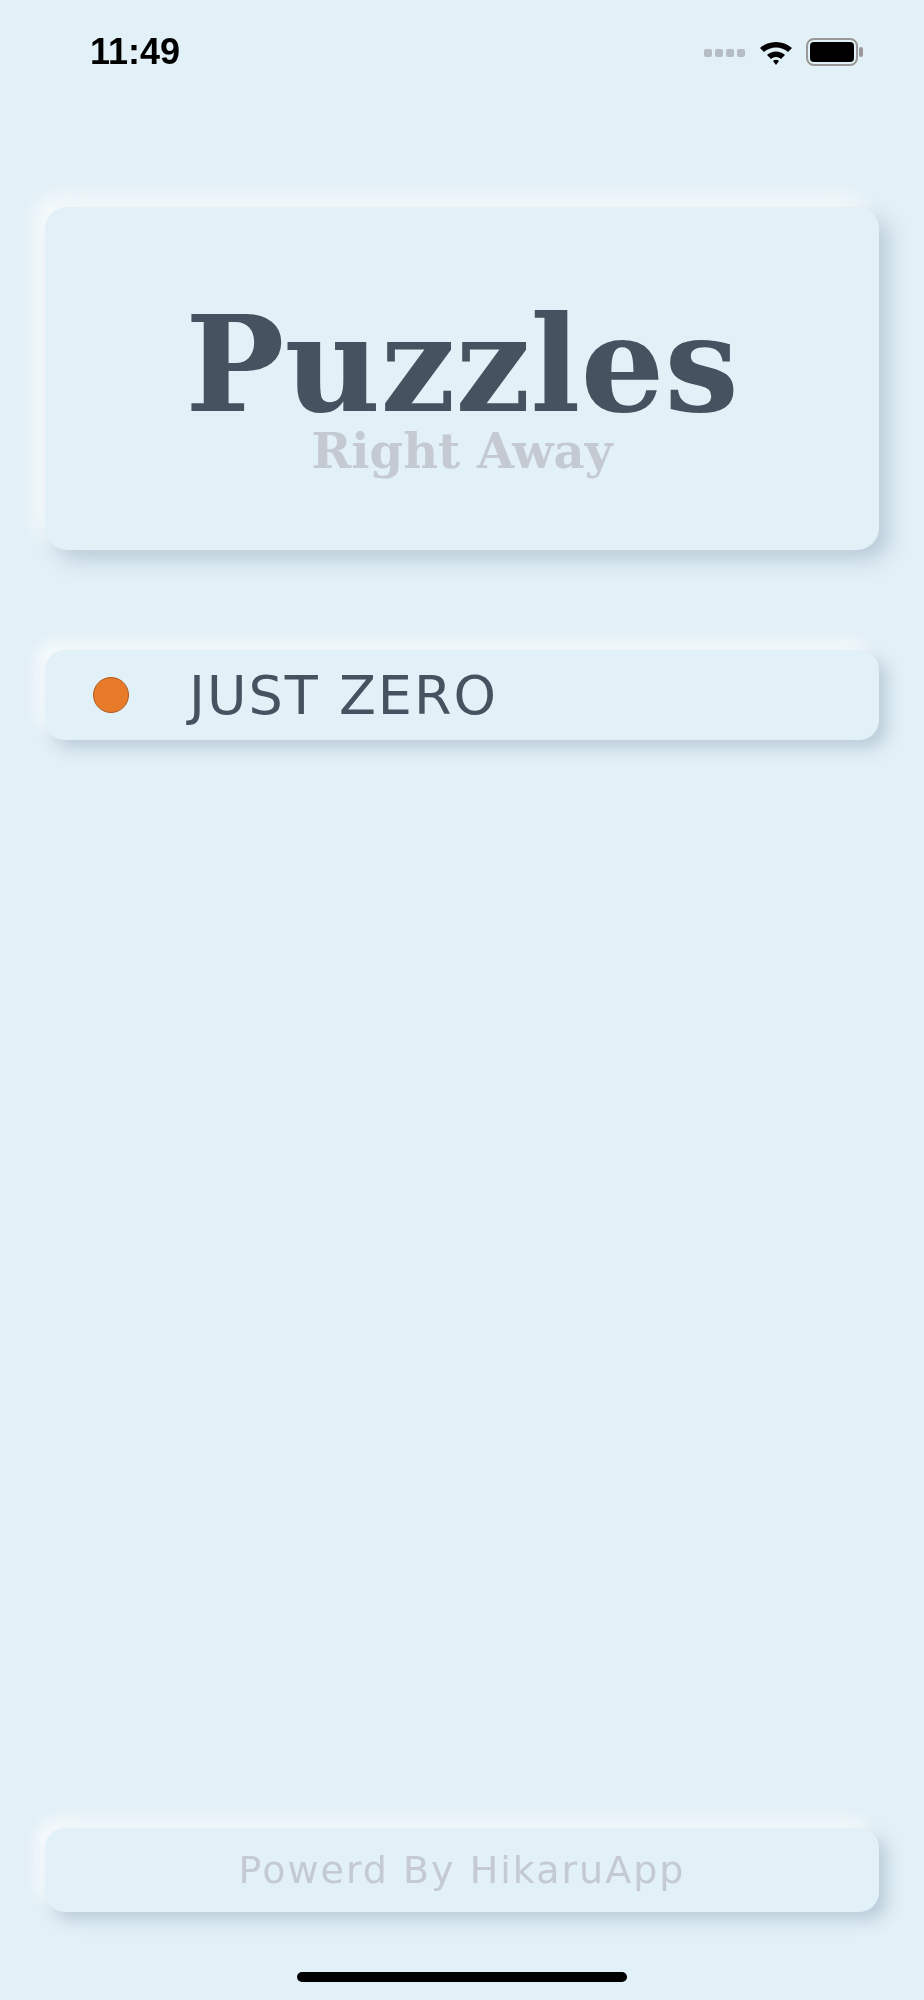 The width and height of the screenshot is (924, 2000). Describe the element at coordinates (835, 52) in the screenshot. I see `battery-icon` at that location.